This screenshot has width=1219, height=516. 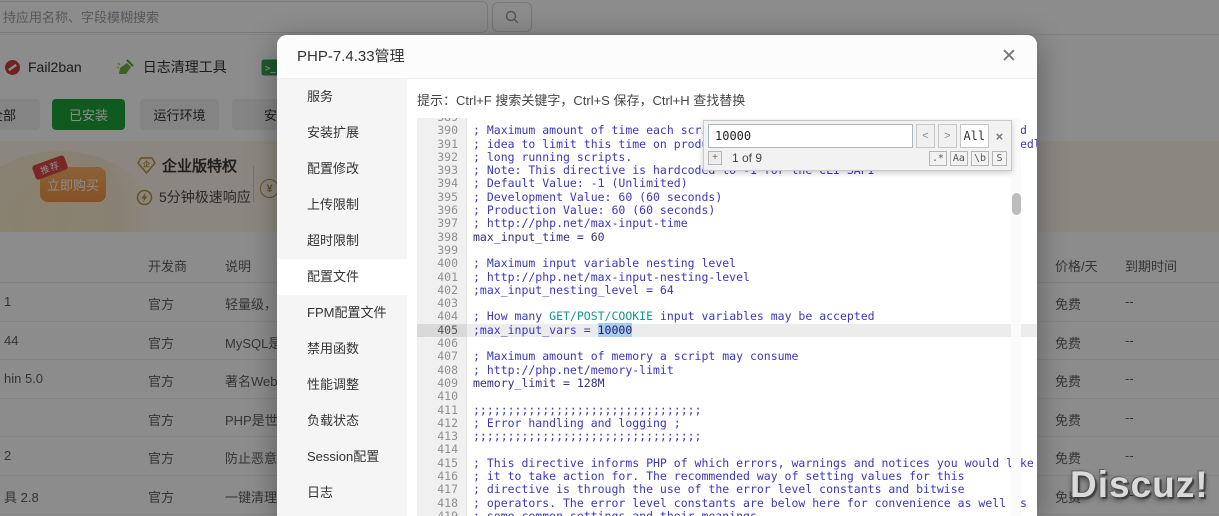 What do you see at coordinates (573, 369) in the screenshot?
I see `line-text: ; http://php.net/memory-limit` at bounding box center [573, 369].